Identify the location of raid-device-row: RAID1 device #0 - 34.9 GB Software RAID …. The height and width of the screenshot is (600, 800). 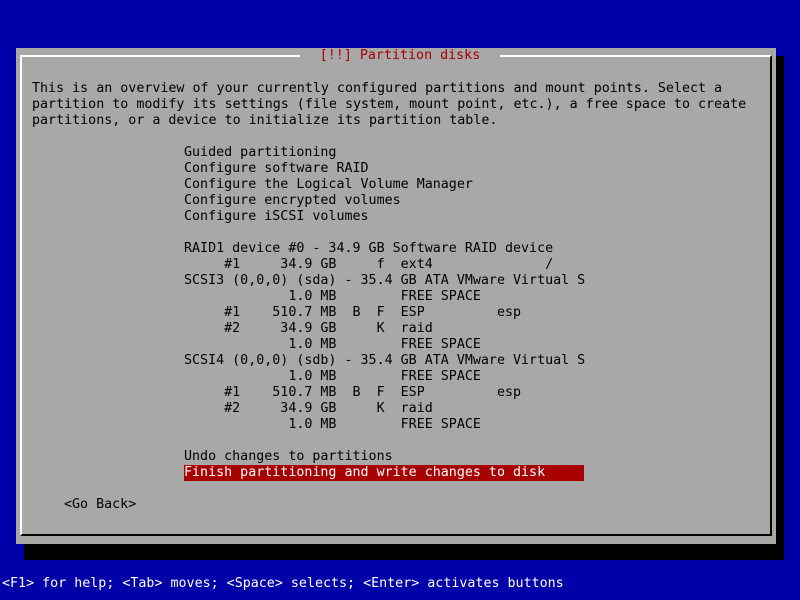
(384, 249).